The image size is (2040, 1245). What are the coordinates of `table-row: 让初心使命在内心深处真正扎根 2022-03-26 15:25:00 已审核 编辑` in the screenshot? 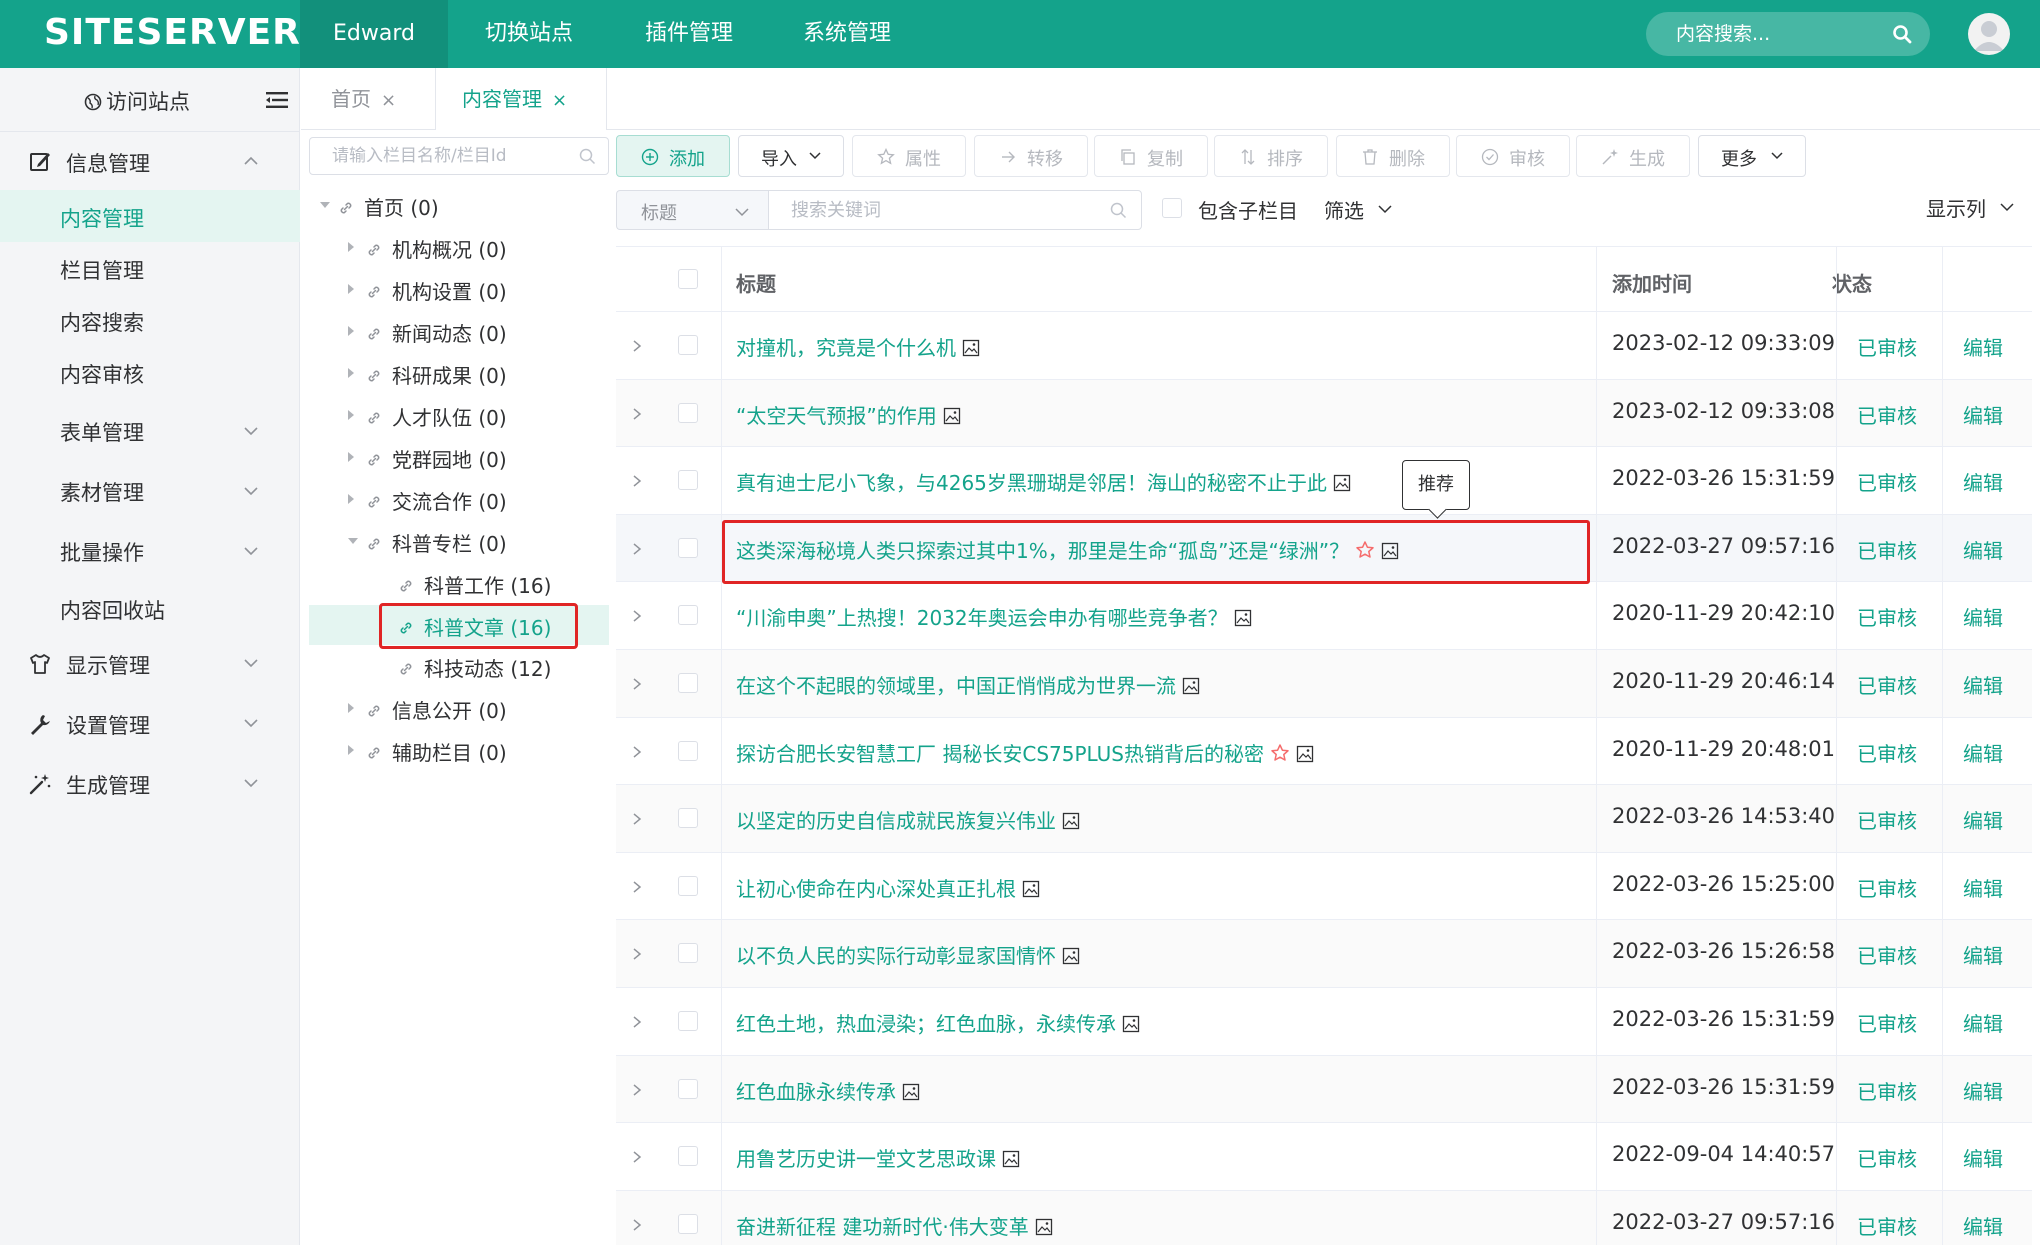 It's located at (1324, 887).